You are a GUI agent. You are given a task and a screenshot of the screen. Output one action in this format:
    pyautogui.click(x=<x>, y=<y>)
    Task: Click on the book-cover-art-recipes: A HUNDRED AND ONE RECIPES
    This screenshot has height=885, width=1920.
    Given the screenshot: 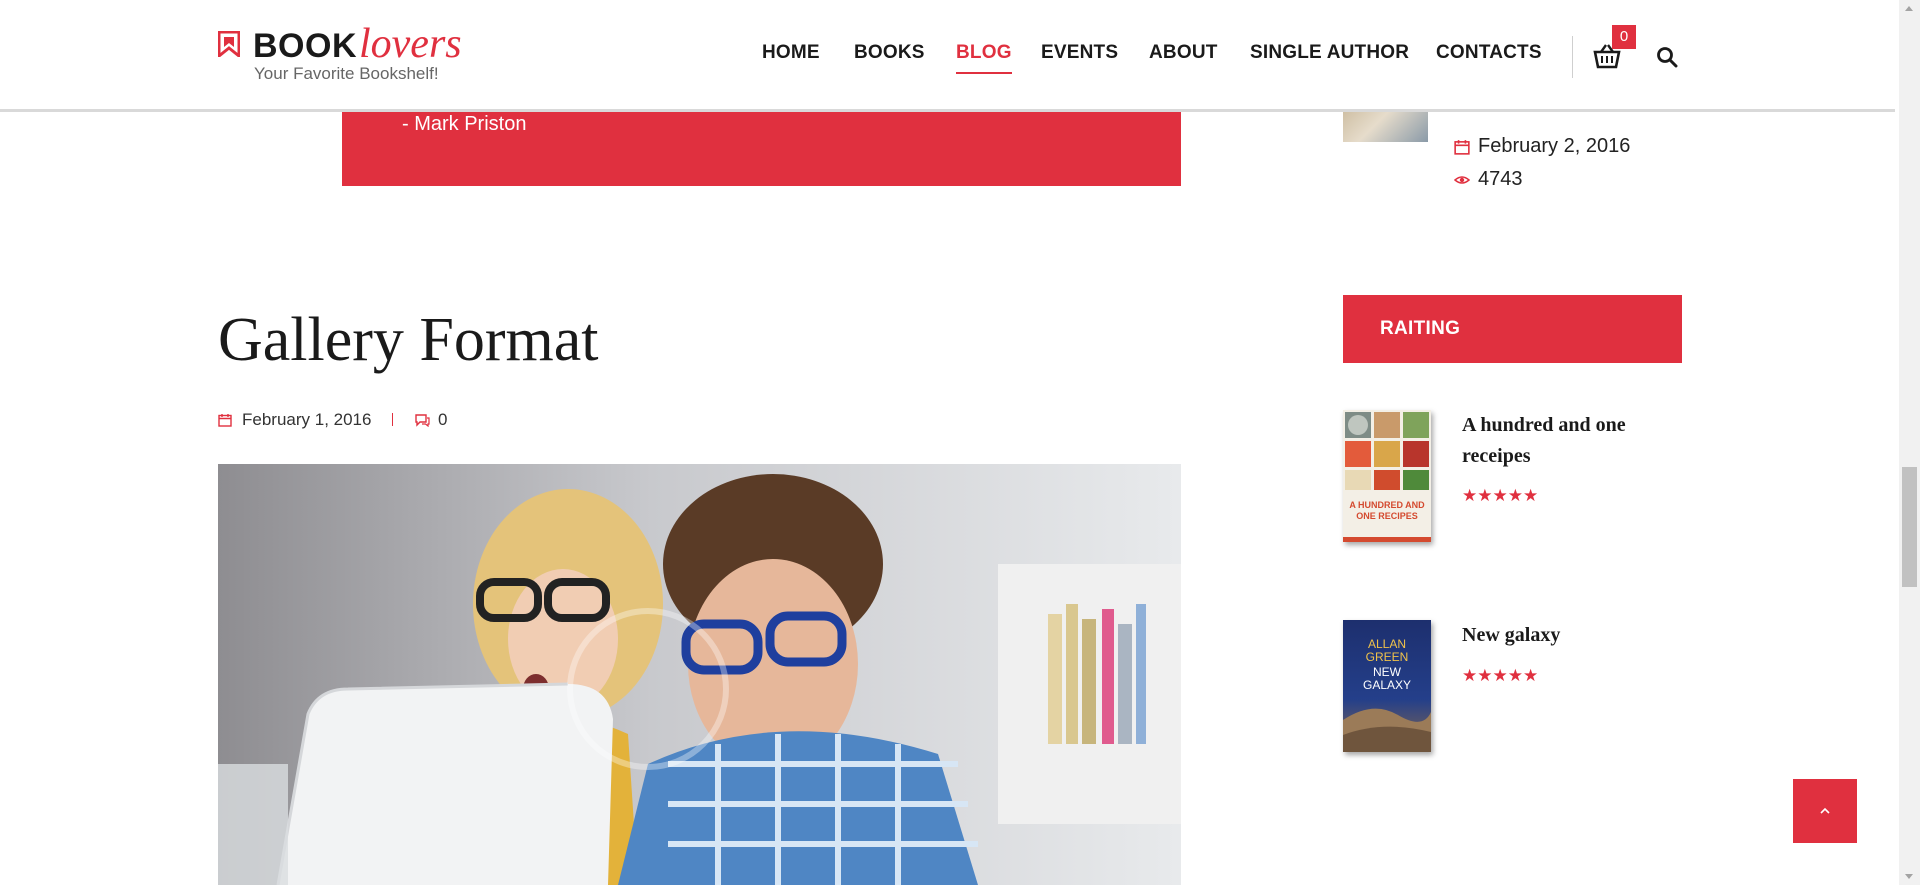 What is the action you would take?
    pyautogui.click(x=1387, y=476)
    